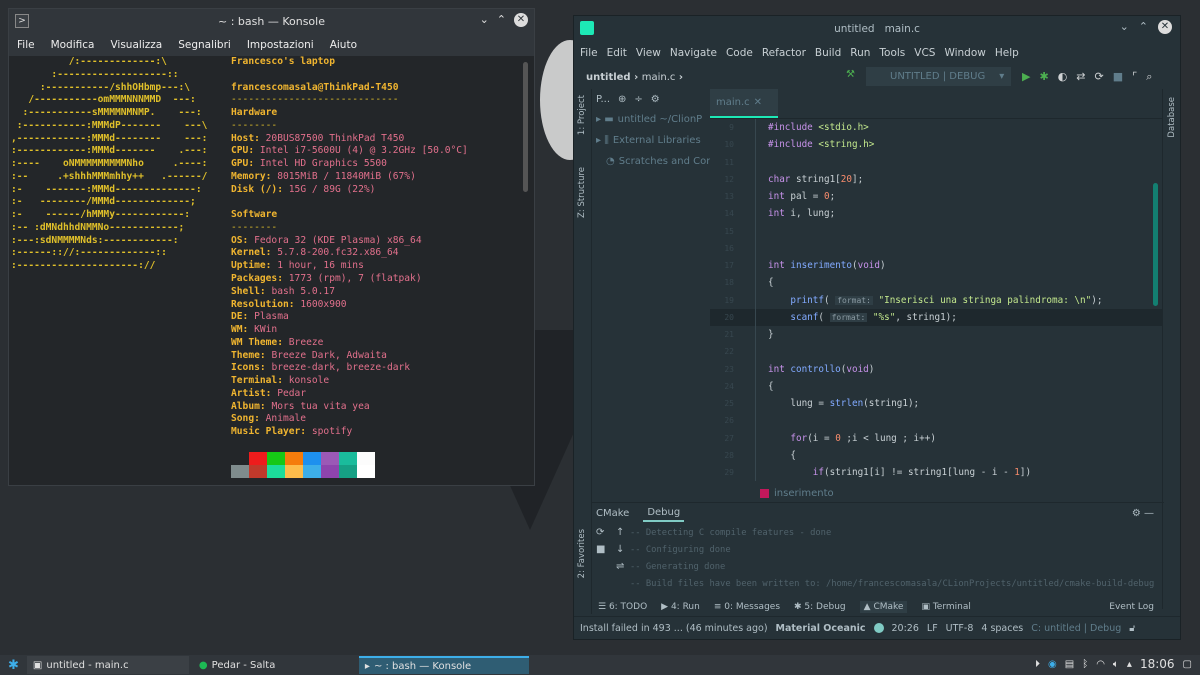 The height and width of the screenshot is (675, 1200). What do you see at coordinates (860, 53) in the screenshot?
I see `menu-run: Run` at bounding box center [860, 53].